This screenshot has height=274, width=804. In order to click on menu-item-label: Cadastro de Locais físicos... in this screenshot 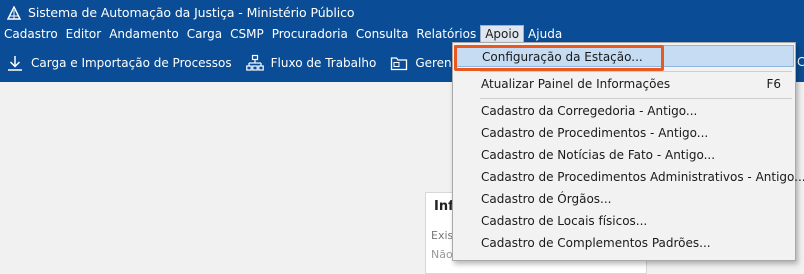, I will do `click(564, 221)`.